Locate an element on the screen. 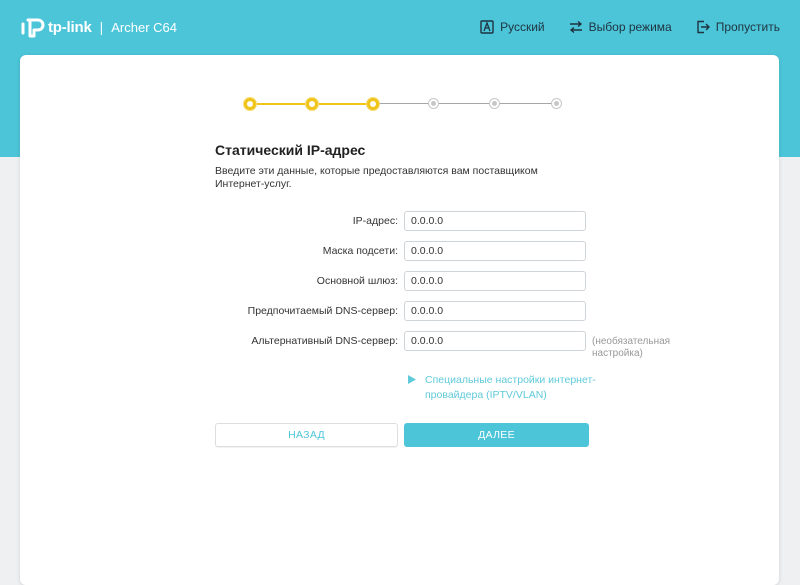  back-button: НАЗАД is located at coordinates (306, 435).